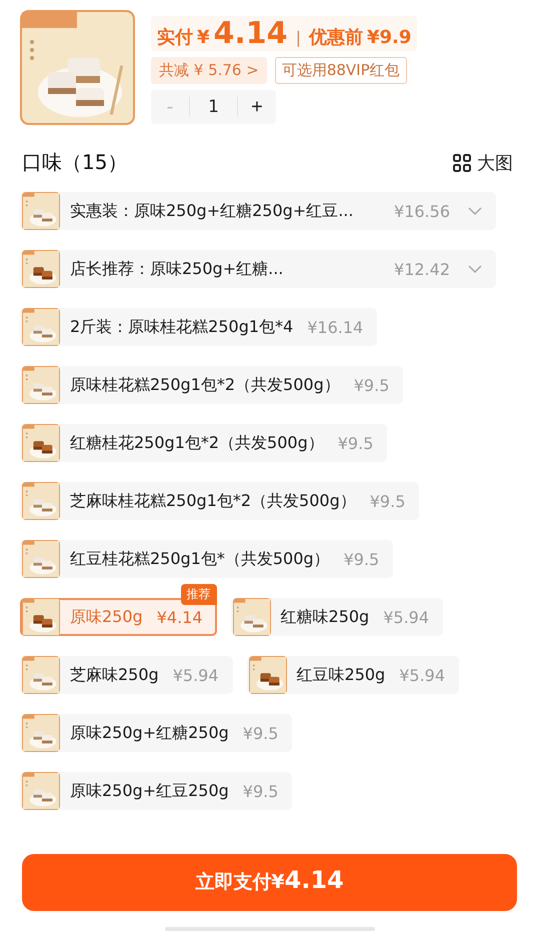 This screenshot has width=539, height=939. Describe the element at coordinates (462, 163) in the screenshot. I see `grid-icon` at that location.